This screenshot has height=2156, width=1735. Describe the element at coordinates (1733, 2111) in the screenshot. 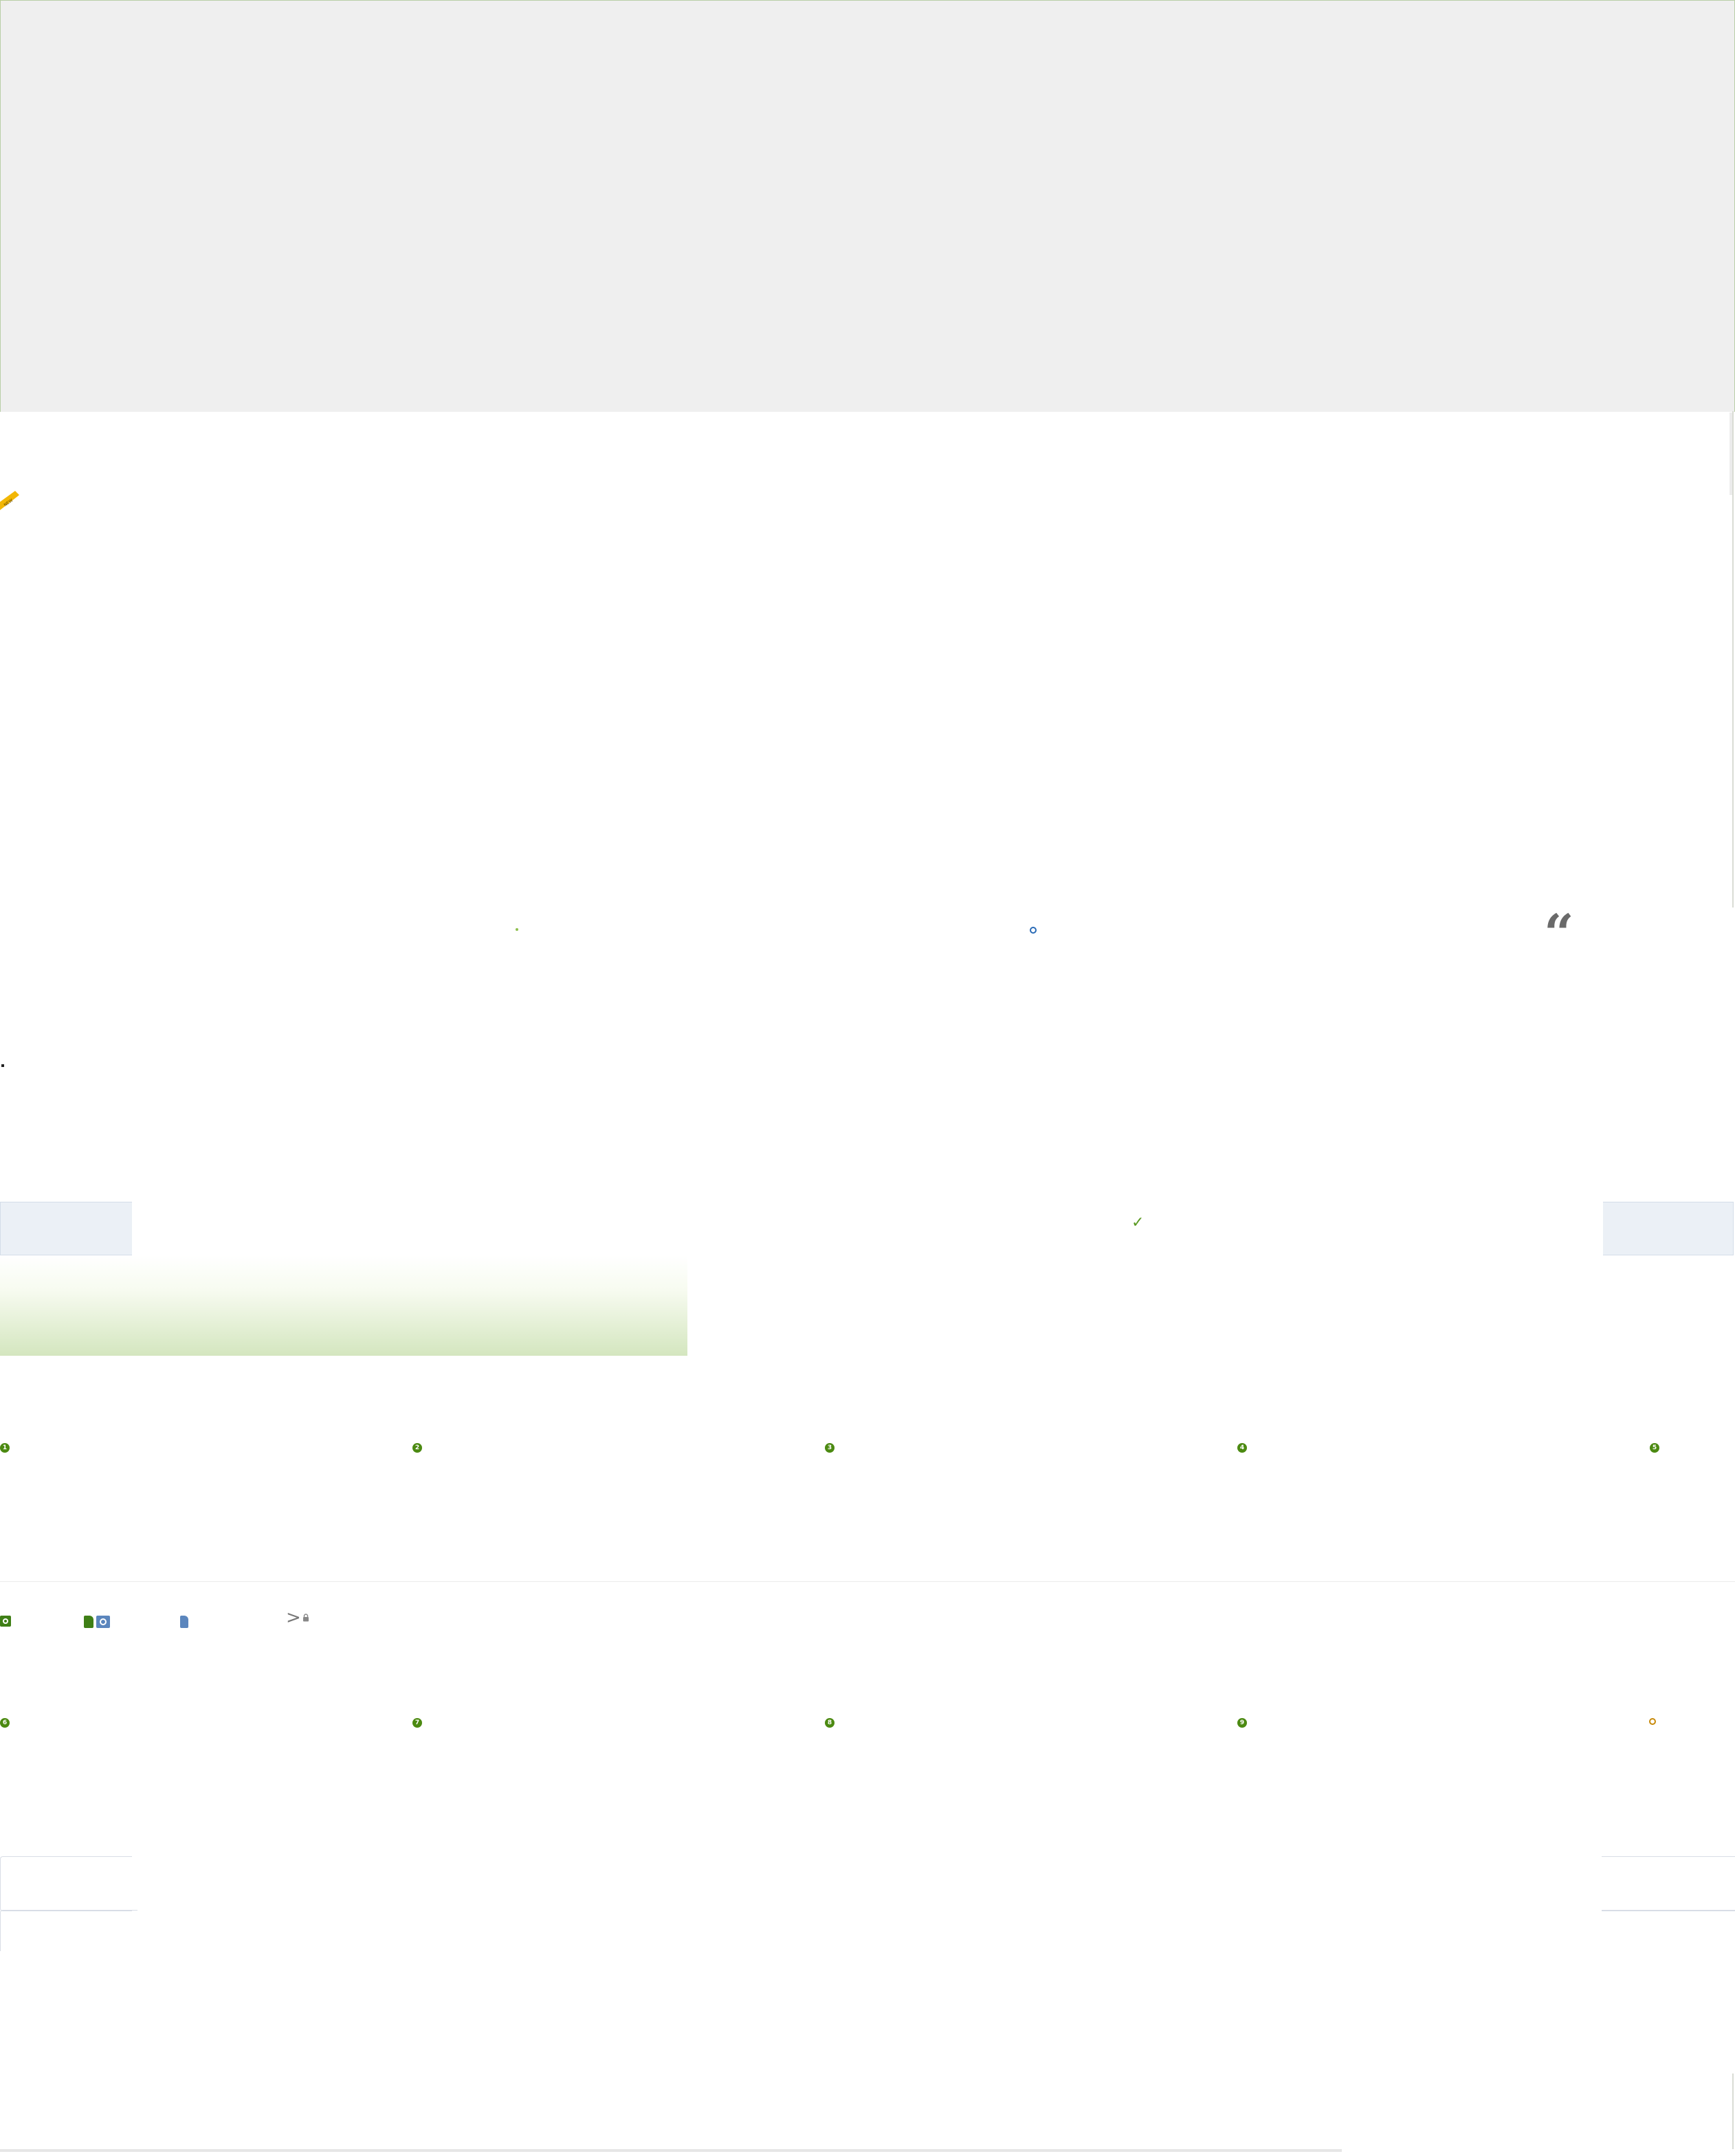

I see `page-right-border-bottom` at that location.